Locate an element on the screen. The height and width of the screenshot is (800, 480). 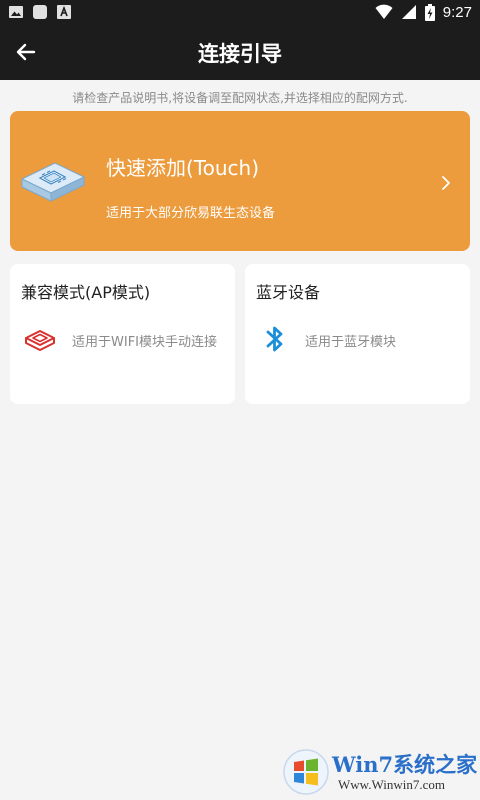
system-status: 9:27 is located at coordinates (423, 12).